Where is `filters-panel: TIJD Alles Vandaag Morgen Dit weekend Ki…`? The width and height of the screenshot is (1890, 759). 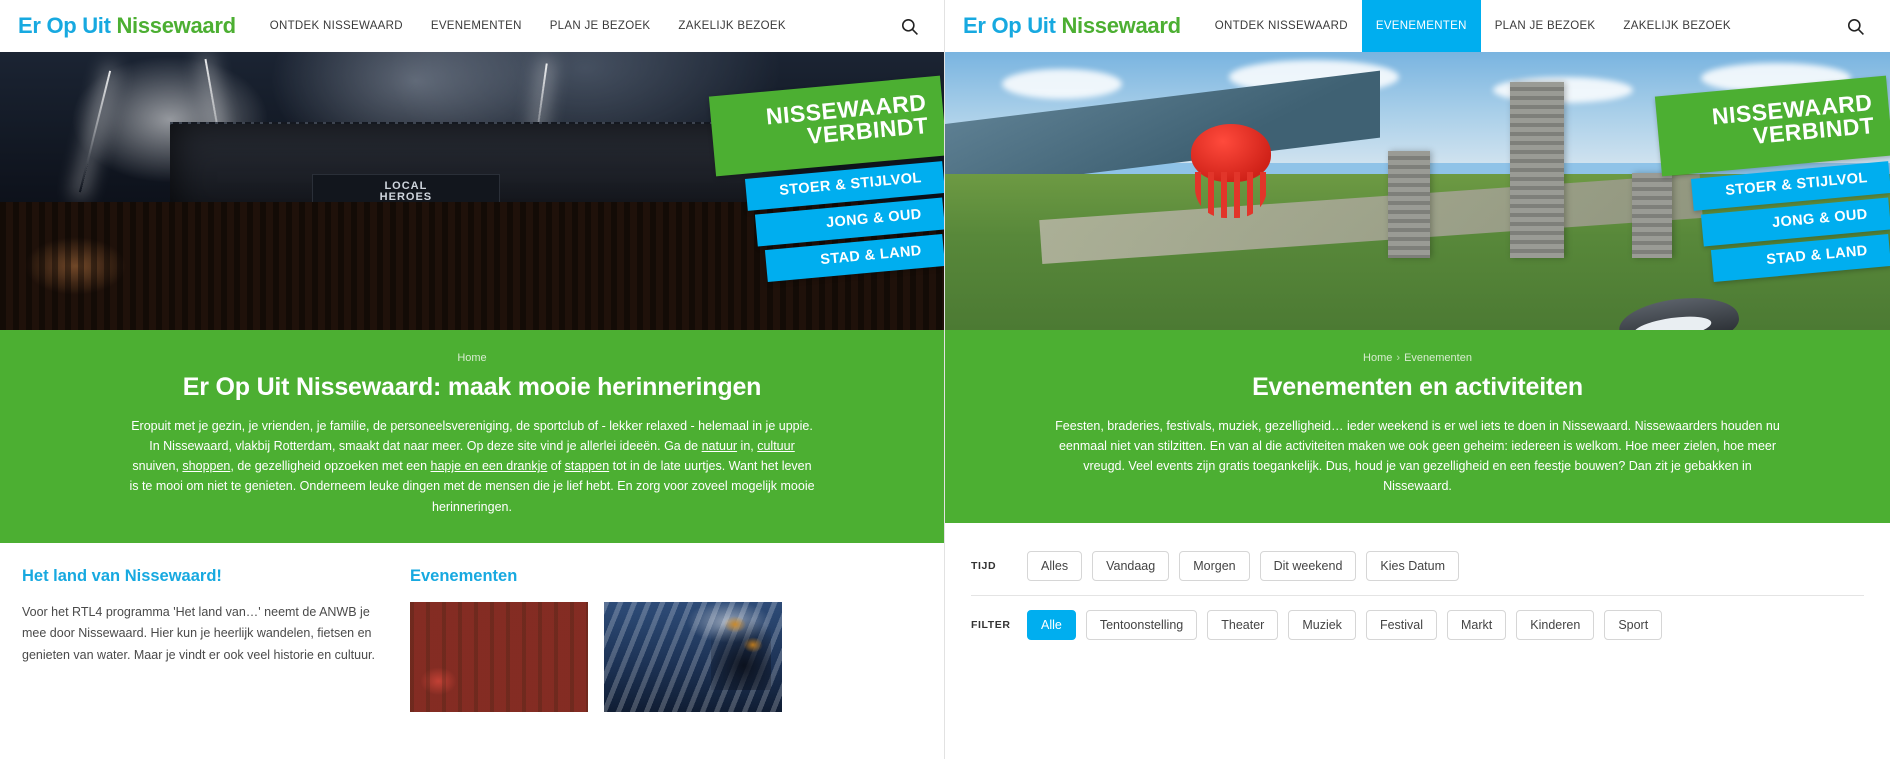
filters-panel: TIJD Alles Vandaag Morgen Dit weekend Ki… is located at coordinates (1417, 588).